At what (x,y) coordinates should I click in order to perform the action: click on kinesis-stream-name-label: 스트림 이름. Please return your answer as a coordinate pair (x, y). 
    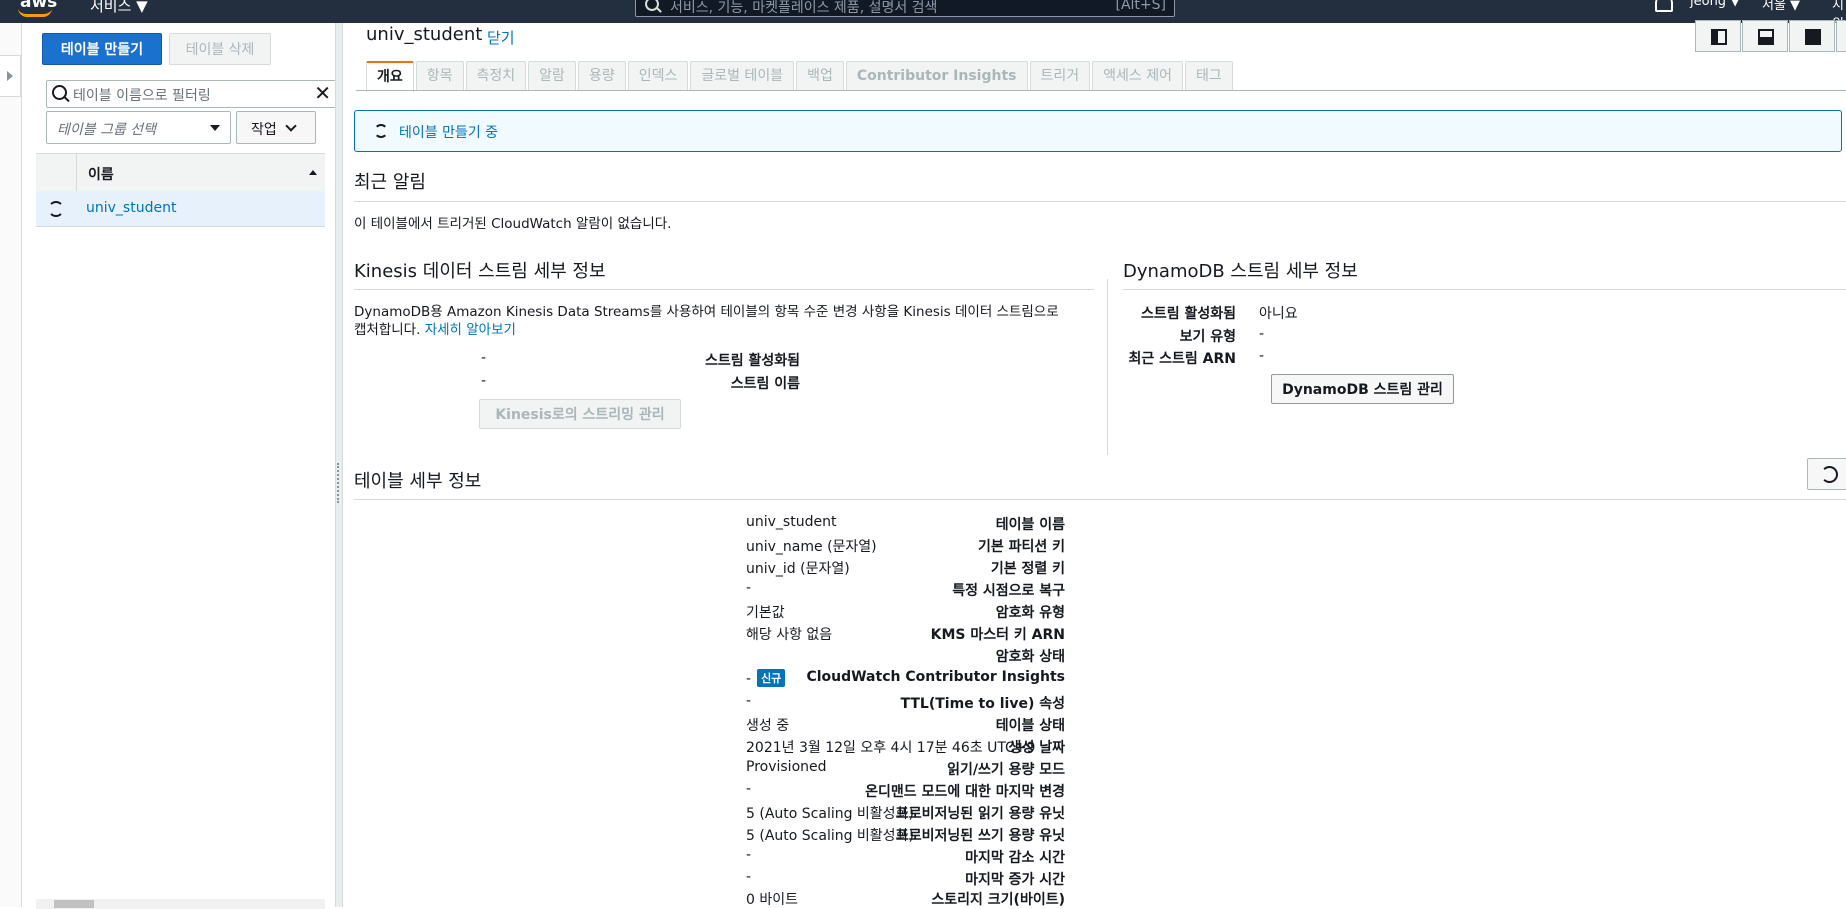
    Looking at the image, I should click on (765, 384).